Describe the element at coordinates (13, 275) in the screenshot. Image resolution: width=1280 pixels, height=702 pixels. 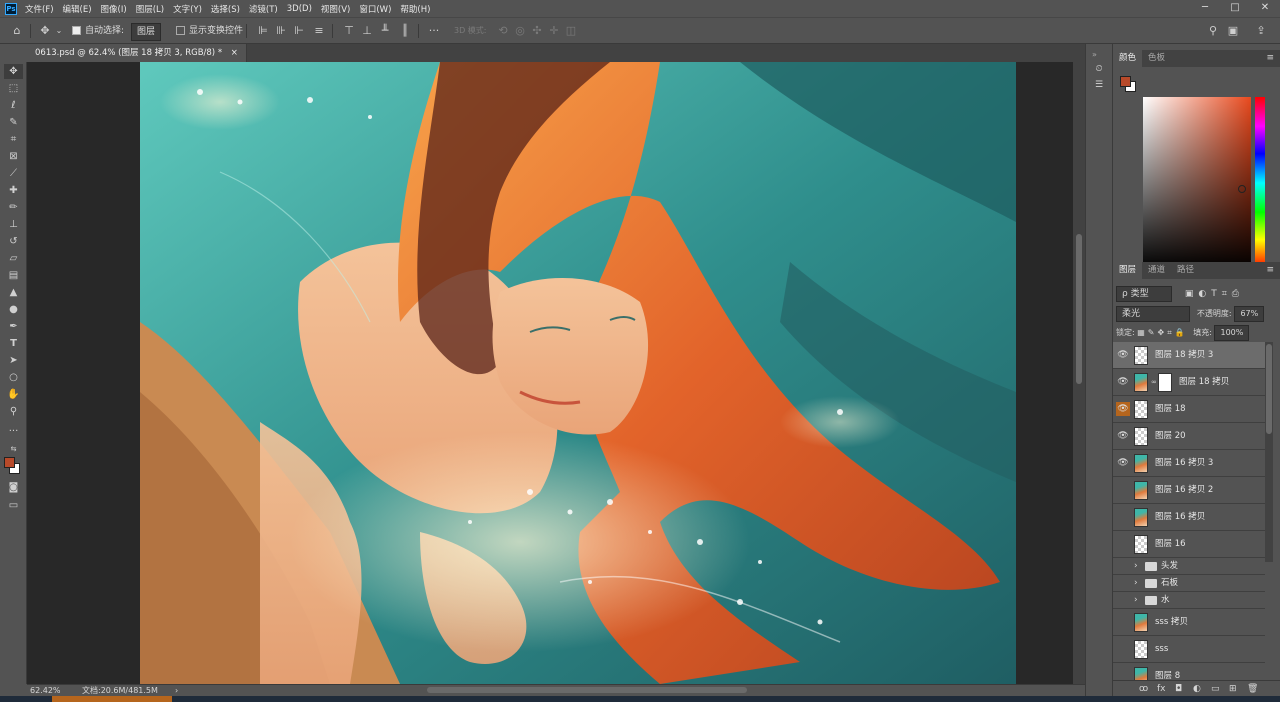
I see `gradient-tool-icon: ▤` at that location.